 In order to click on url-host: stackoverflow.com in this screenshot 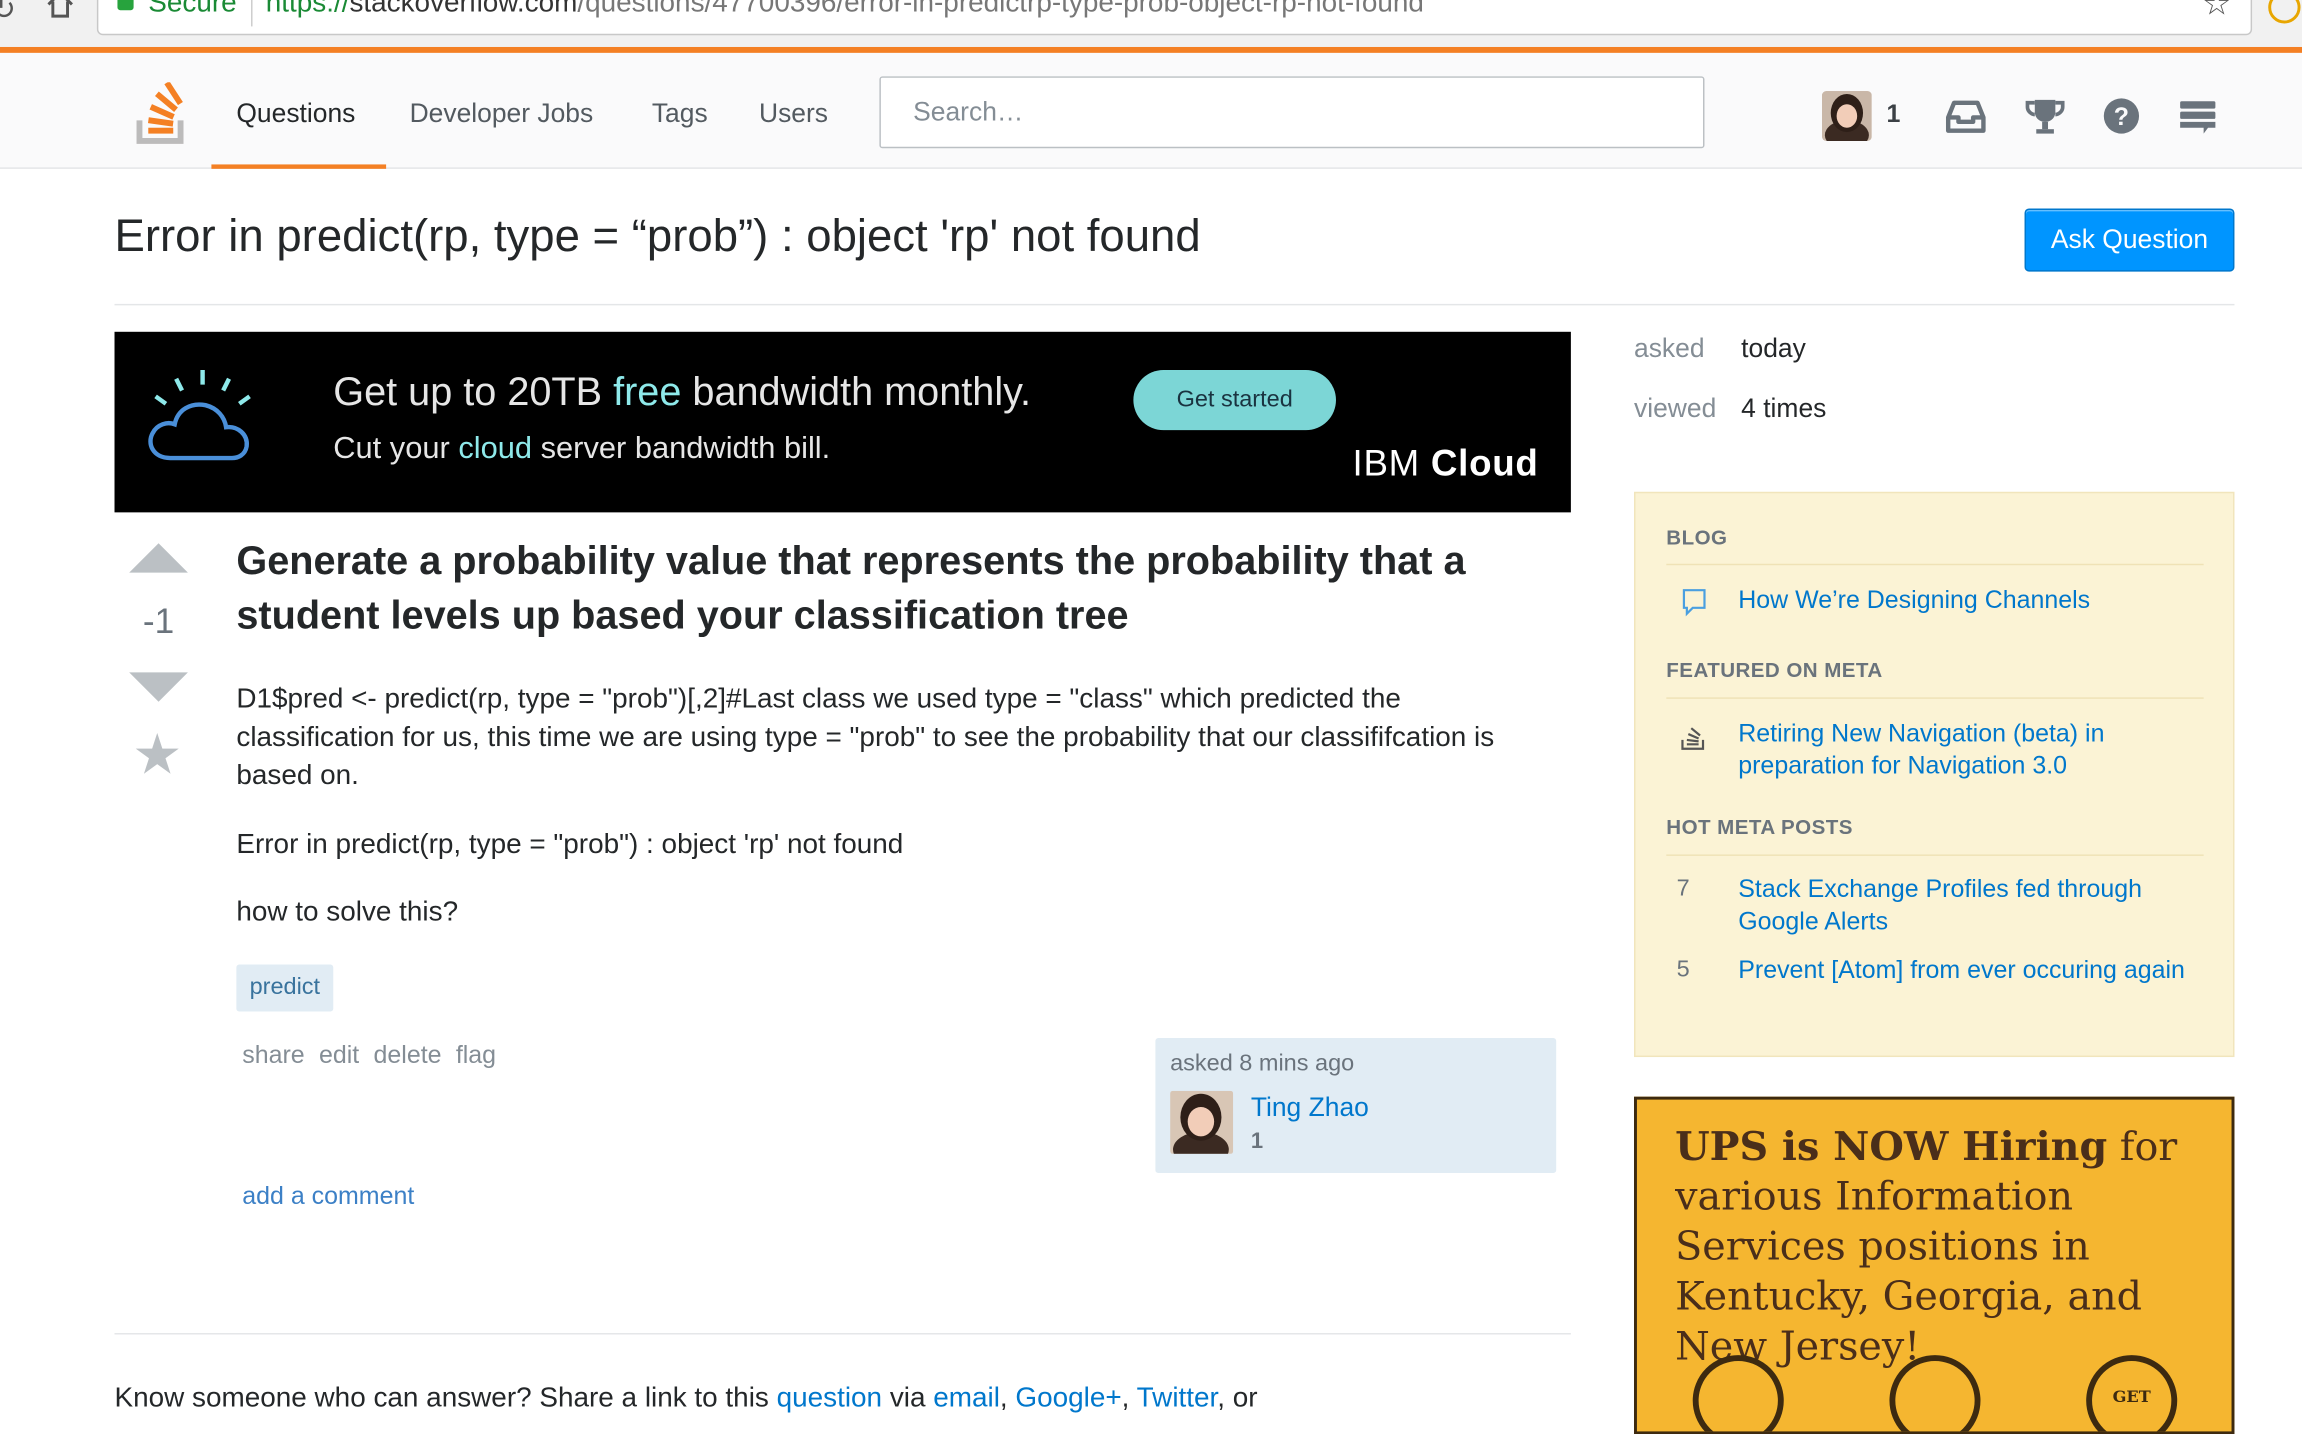, I will do `click(463, 10)`.